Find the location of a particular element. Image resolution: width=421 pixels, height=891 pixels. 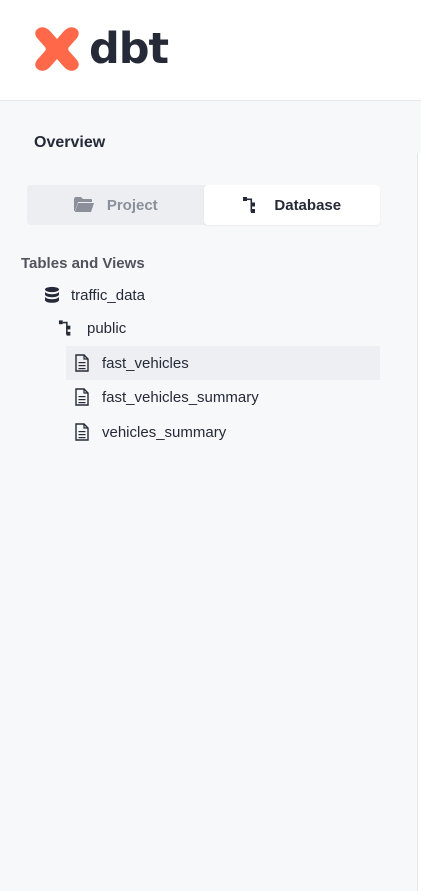

database-icon is located at coordinates (52, 294).